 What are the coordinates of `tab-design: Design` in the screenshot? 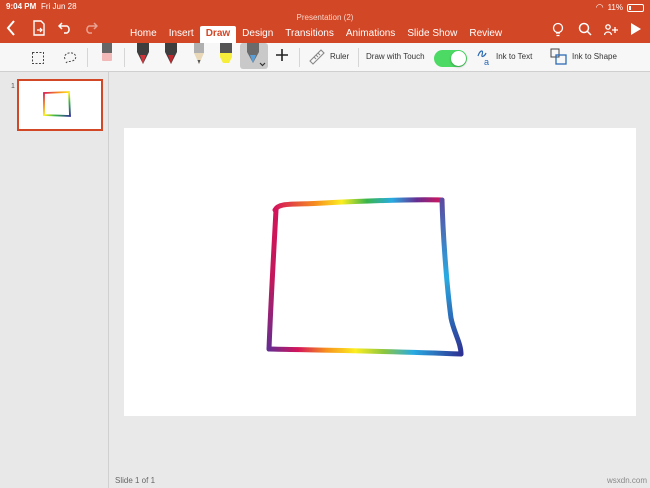 It's located at (257, 34).